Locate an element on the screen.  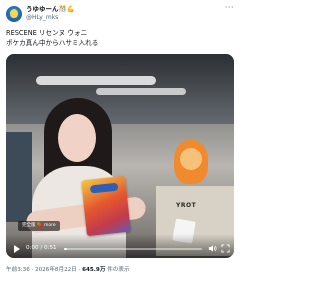
fullscreen-icon is located at coordinates (225, 248).